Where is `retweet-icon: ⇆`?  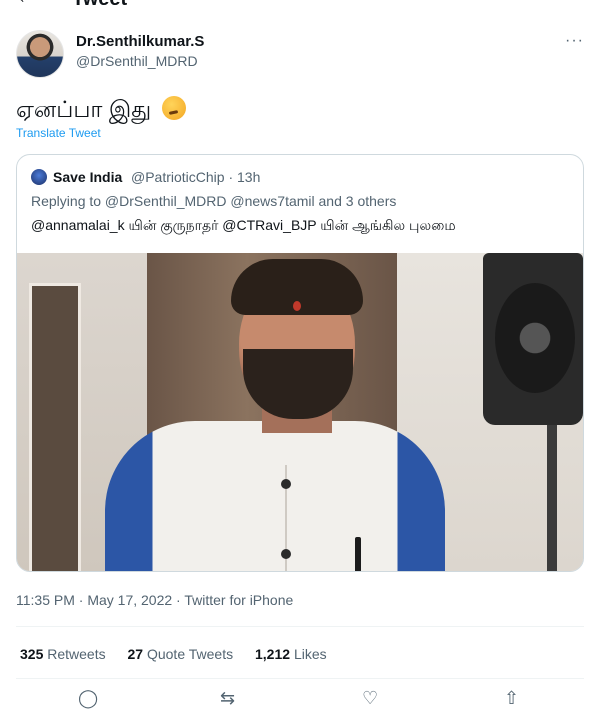
retweet-icon: ⇆ is located at coordinates (227, 698).